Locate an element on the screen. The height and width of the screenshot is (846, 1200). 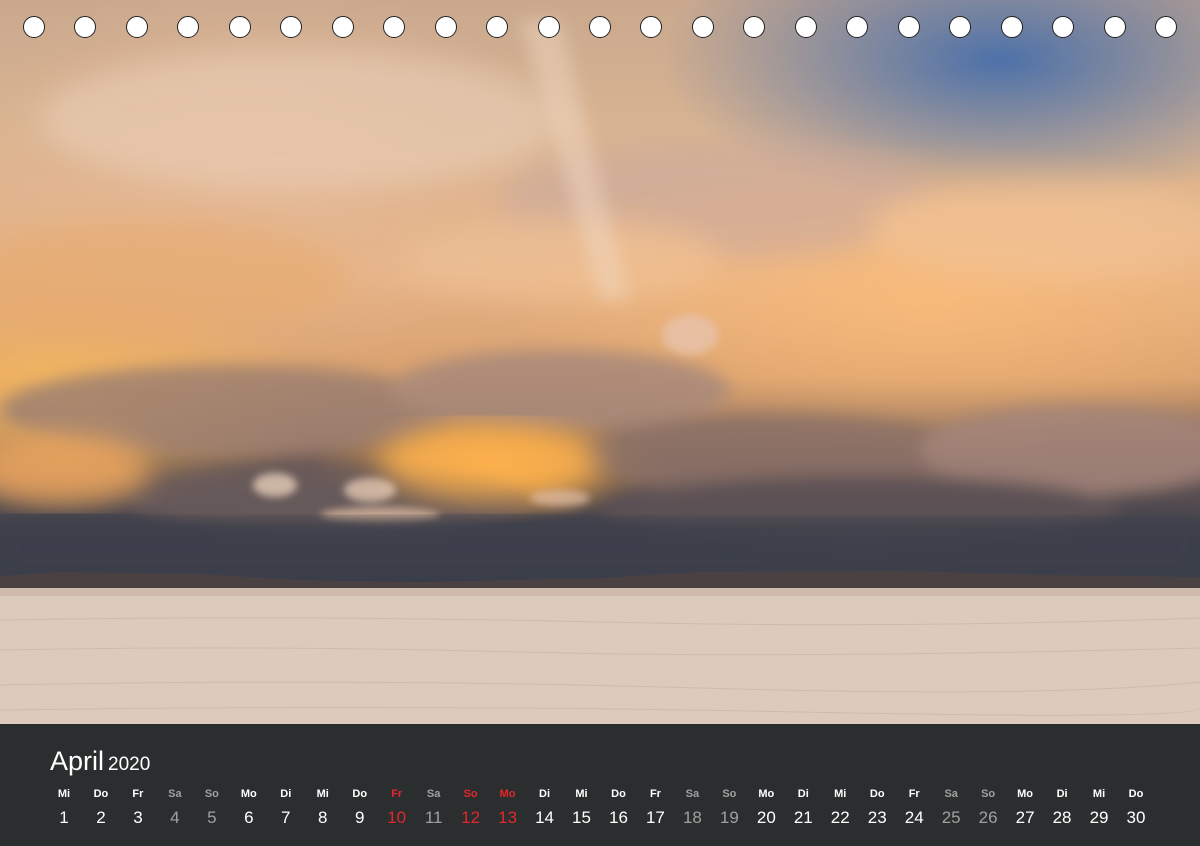
day-cell: Di 21 is located at coordinates (803, 808).